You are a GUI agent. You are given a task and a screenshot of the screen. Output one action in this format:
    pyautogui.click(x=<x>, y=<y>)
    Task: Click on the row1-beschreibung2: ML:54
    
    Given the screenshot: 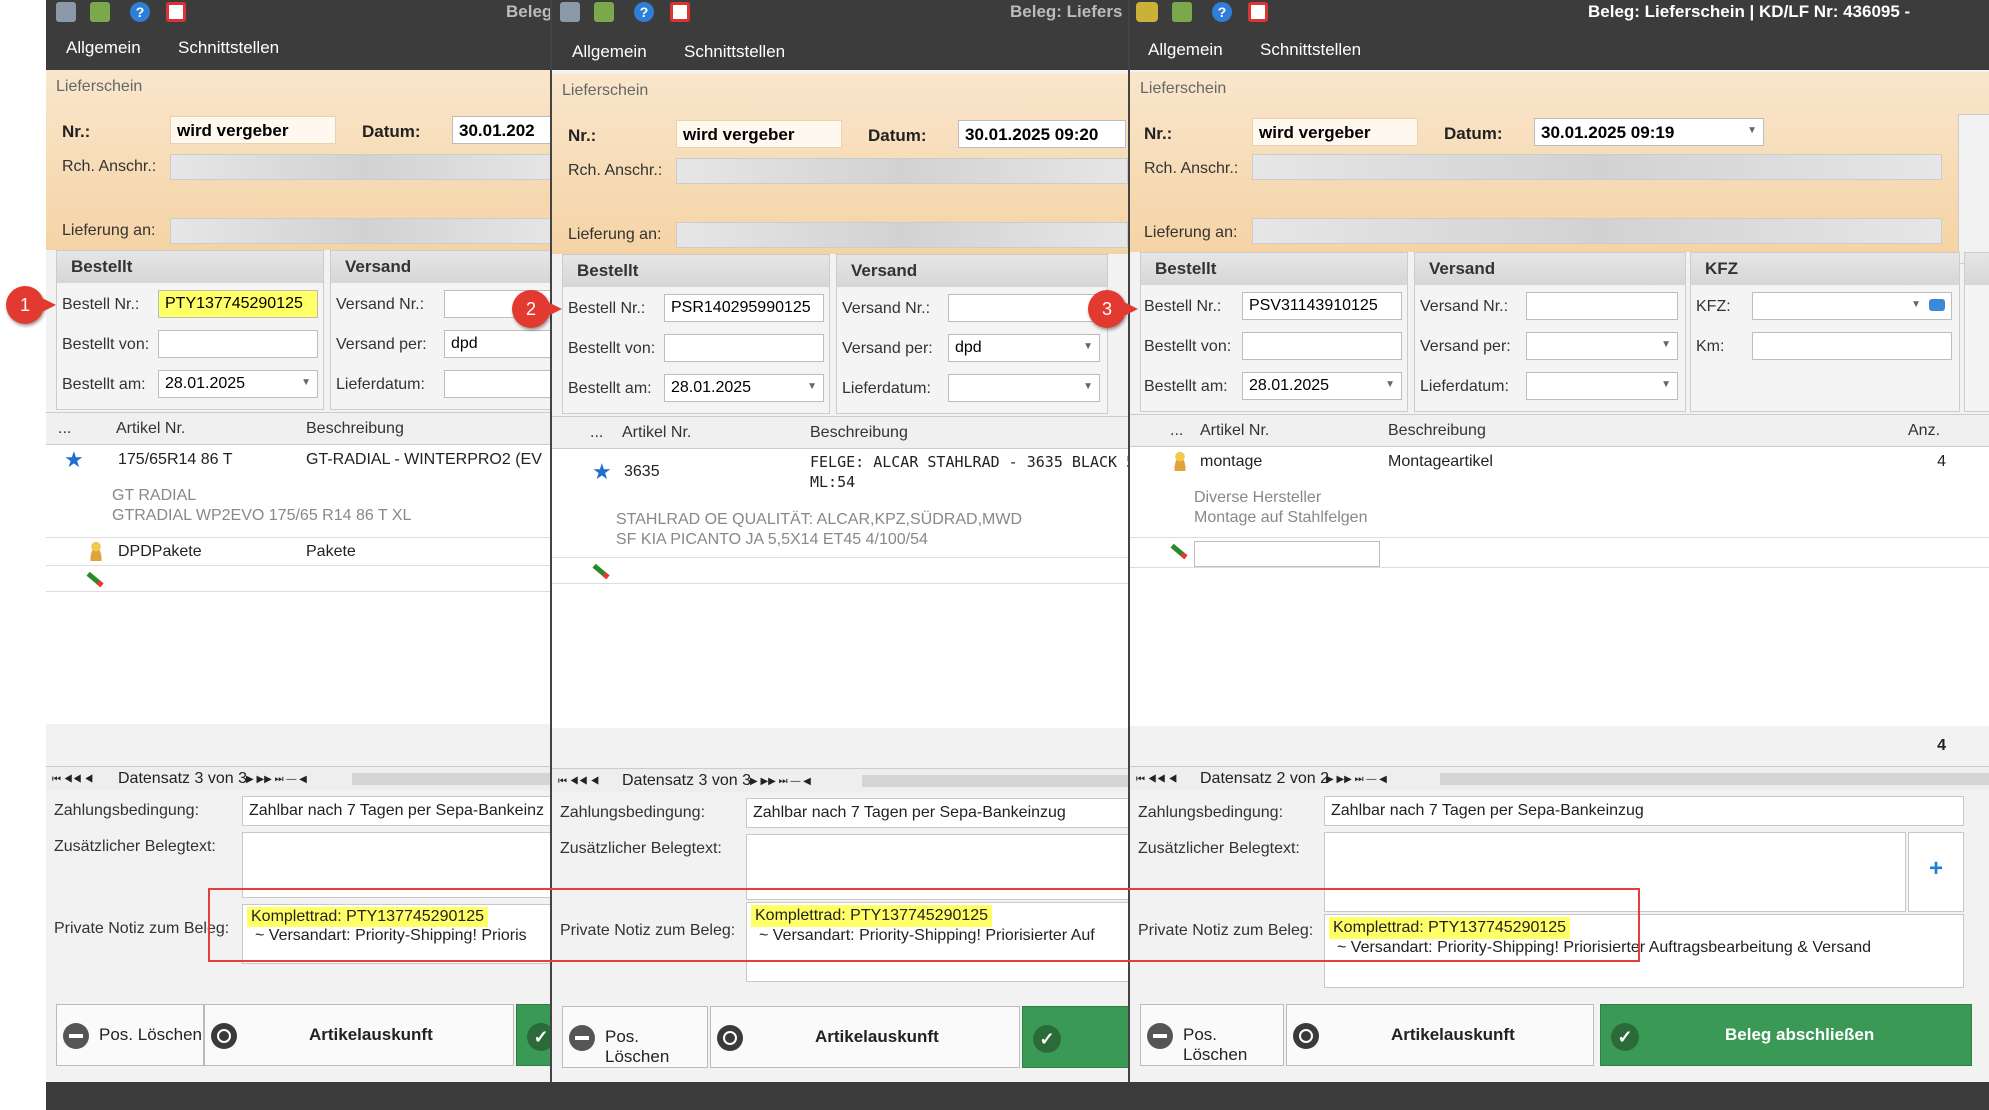 What is the action you would take?
    pyautogui.click(x=832, y=482)
    